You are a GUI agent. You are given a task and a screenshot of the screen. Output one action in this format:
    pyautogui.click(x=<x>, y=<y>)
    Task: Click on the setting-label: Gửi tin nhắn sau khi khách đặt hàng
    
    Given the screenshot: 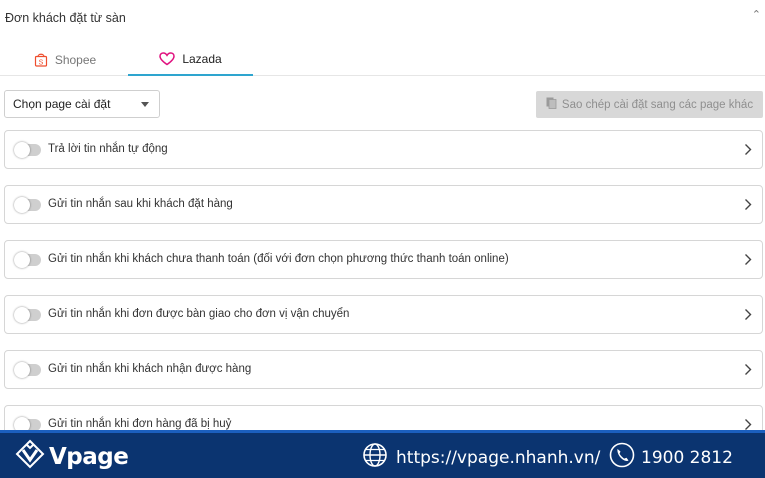 What is the action you would take?
    pyautogui.click(x=140, y=204)
    